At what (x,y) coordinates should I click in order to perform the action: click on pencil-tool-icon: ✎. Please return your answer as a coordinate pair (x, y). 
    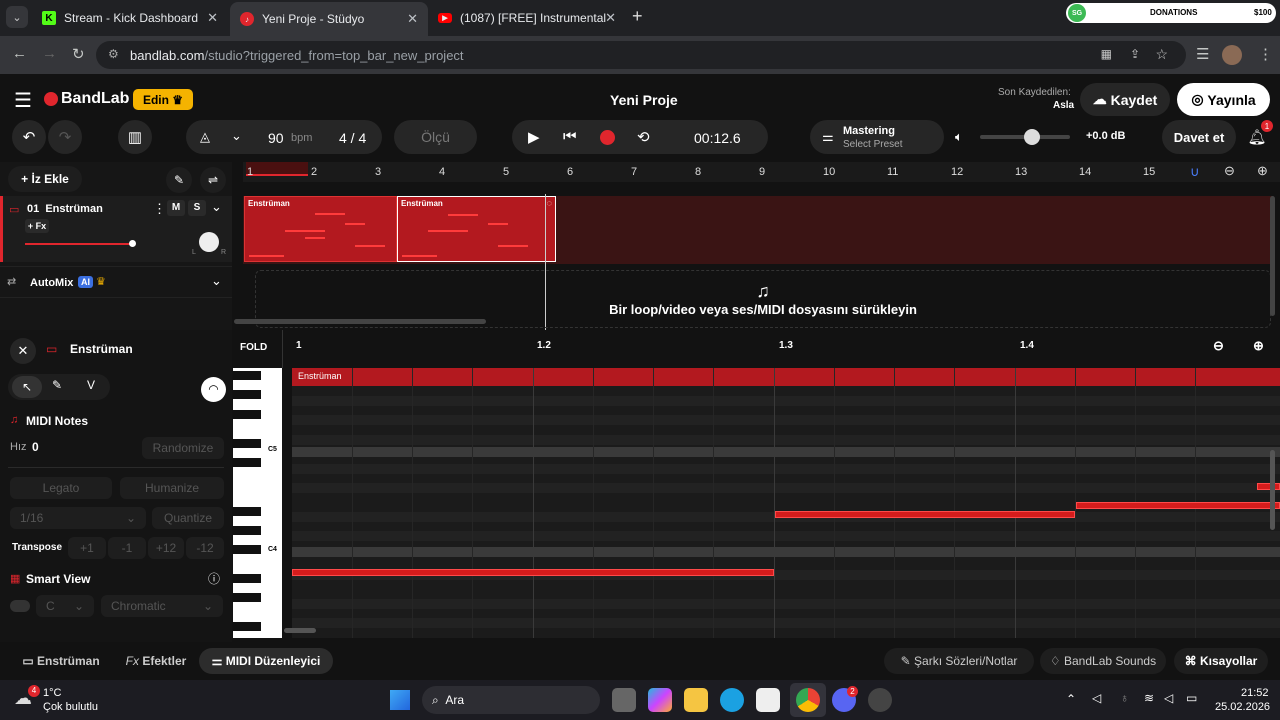
    Looking at the image, I should click on (57, 385).